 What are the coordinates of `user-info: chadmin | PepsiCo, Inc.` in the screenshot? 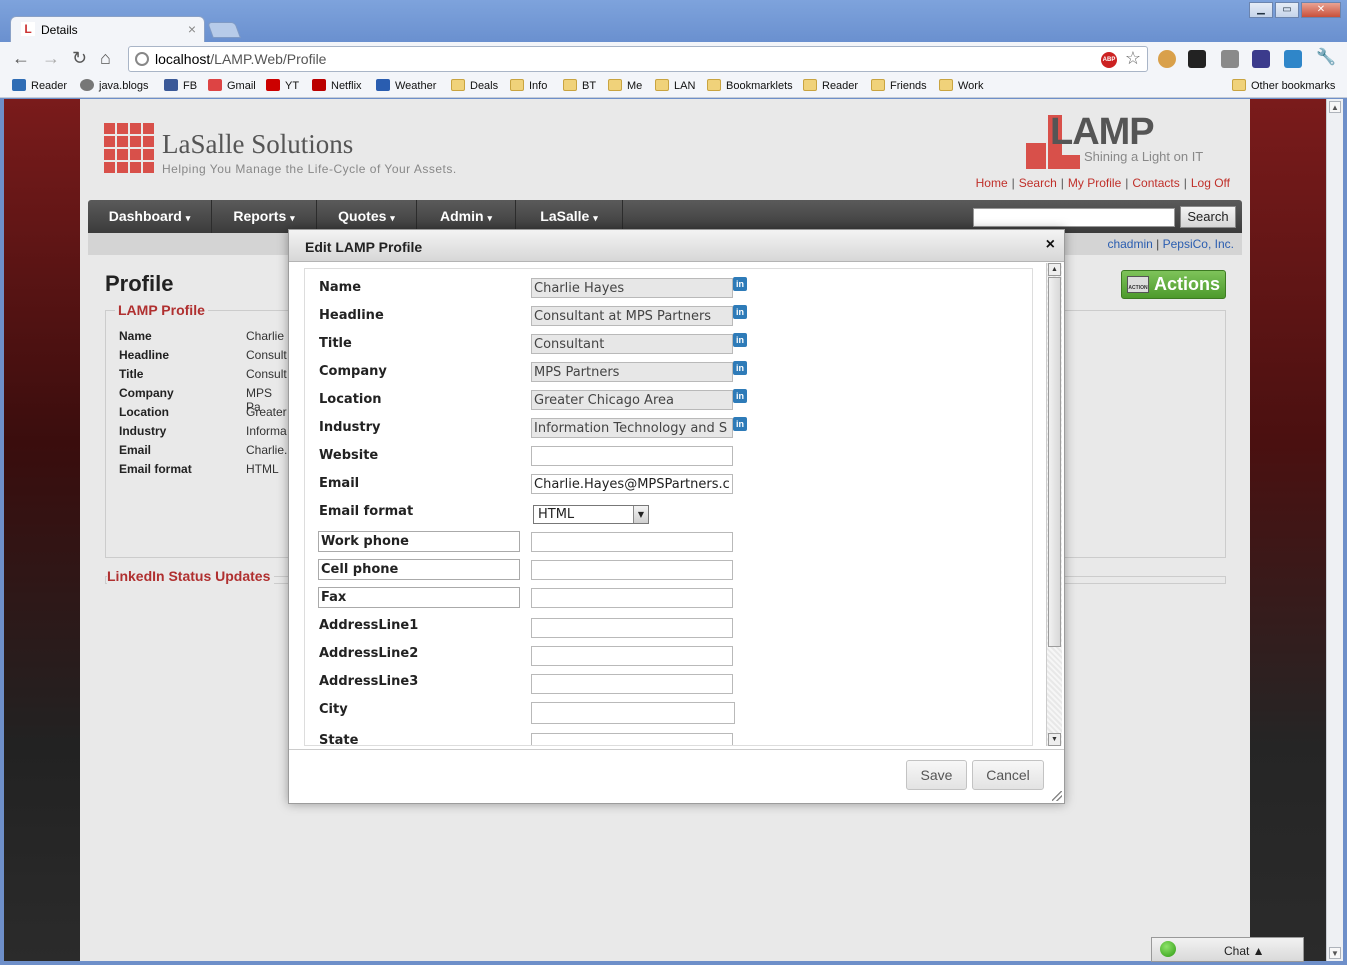 It's located at (1170, 244).